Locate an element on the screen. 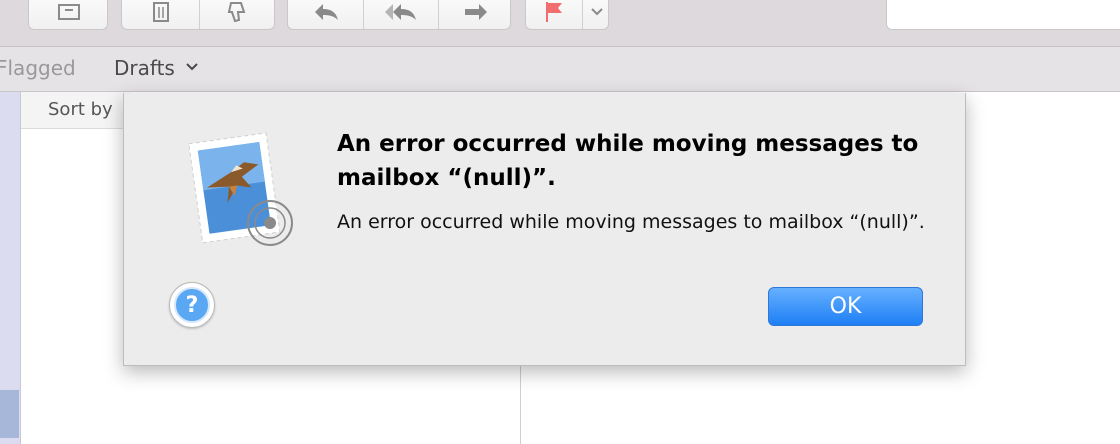 Image resolution: width=1120 pixels, height=444 pixels. flag-group is located at coordinates (567, 15).